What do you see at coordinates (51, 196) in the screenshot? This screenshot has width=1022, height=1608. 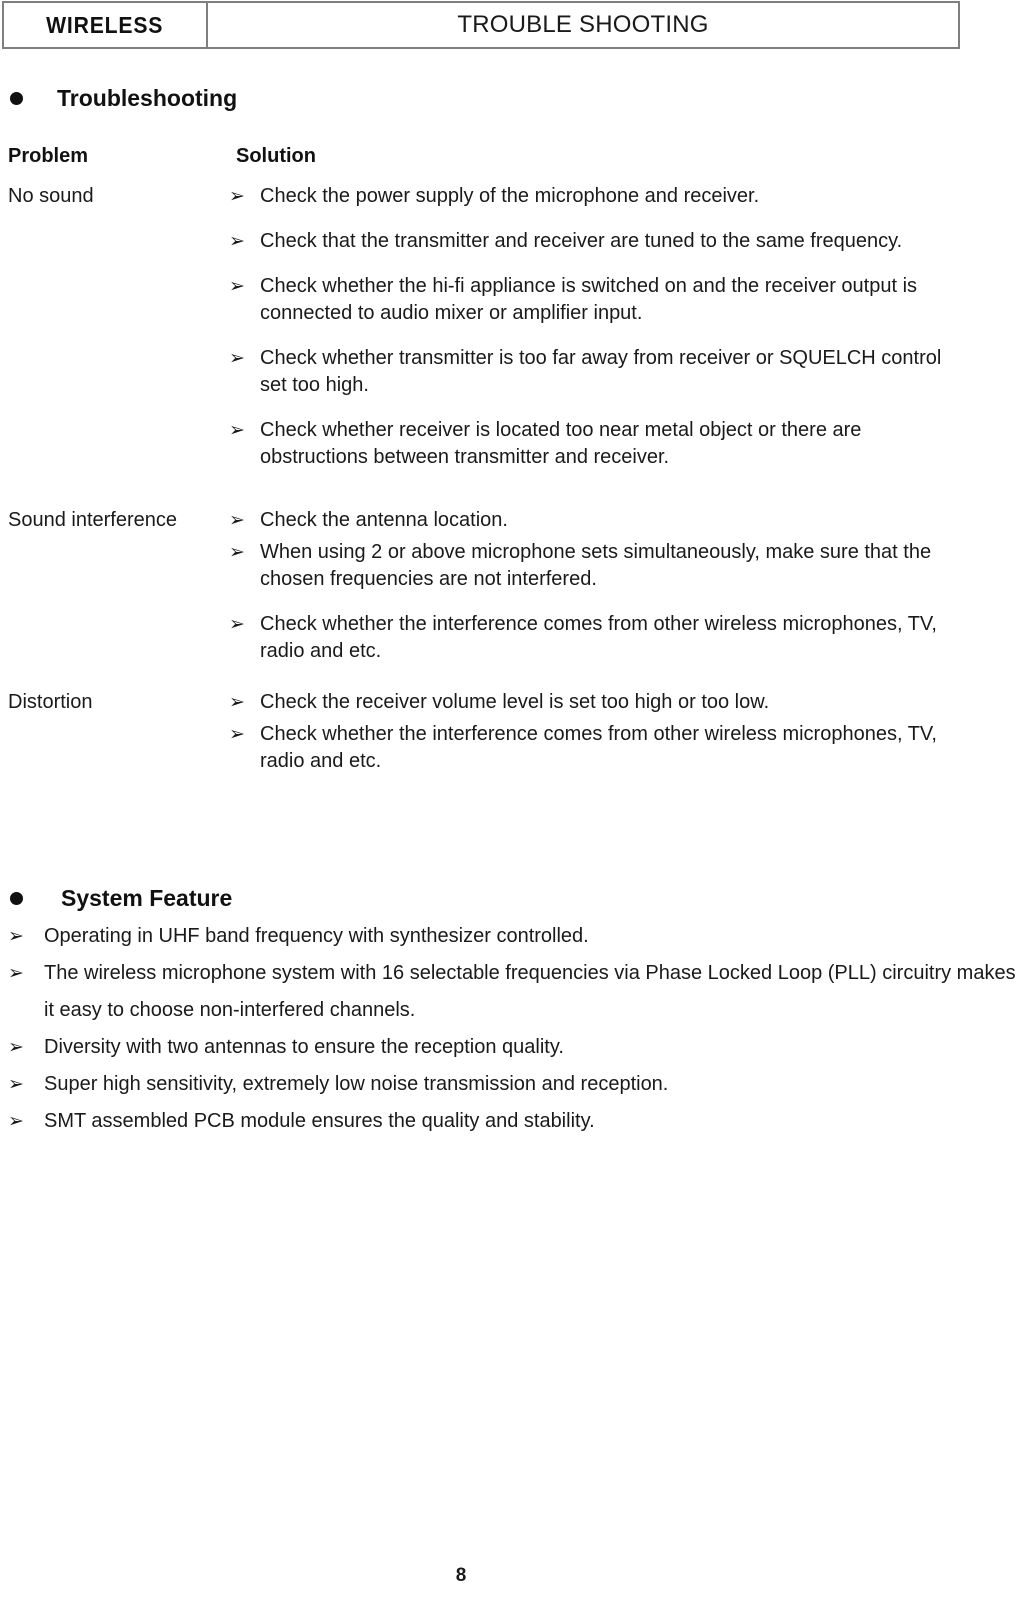 I see `problem-label: No sound` at bounding box center [51, 196].